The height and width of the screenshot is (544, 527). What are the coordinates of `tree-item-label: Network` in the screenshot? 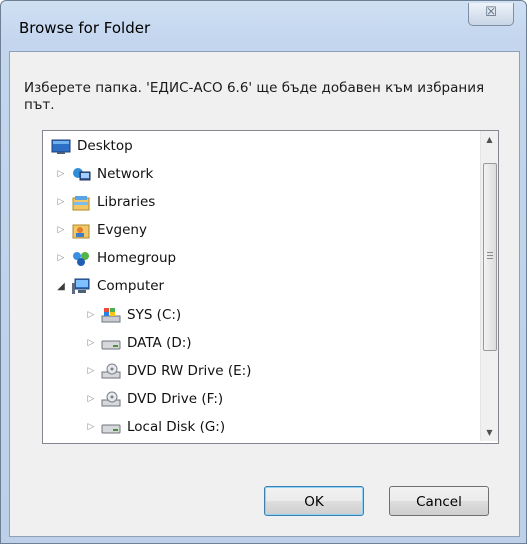 It's located at (125, 174).